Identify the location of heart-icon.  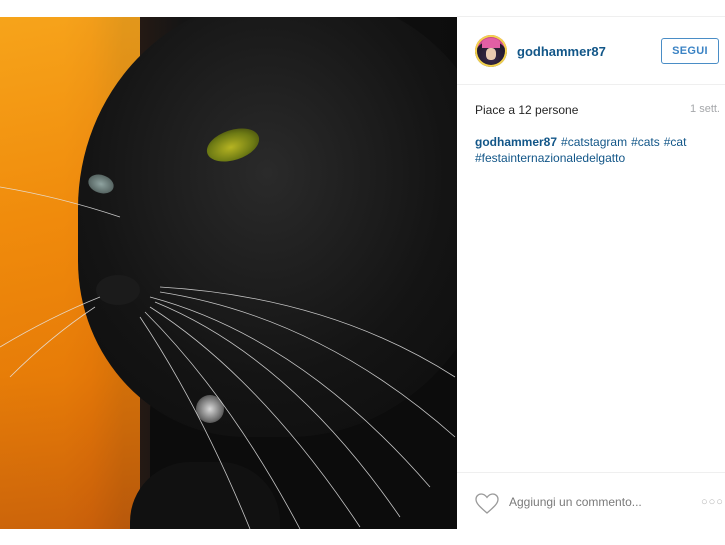
(487, 503).